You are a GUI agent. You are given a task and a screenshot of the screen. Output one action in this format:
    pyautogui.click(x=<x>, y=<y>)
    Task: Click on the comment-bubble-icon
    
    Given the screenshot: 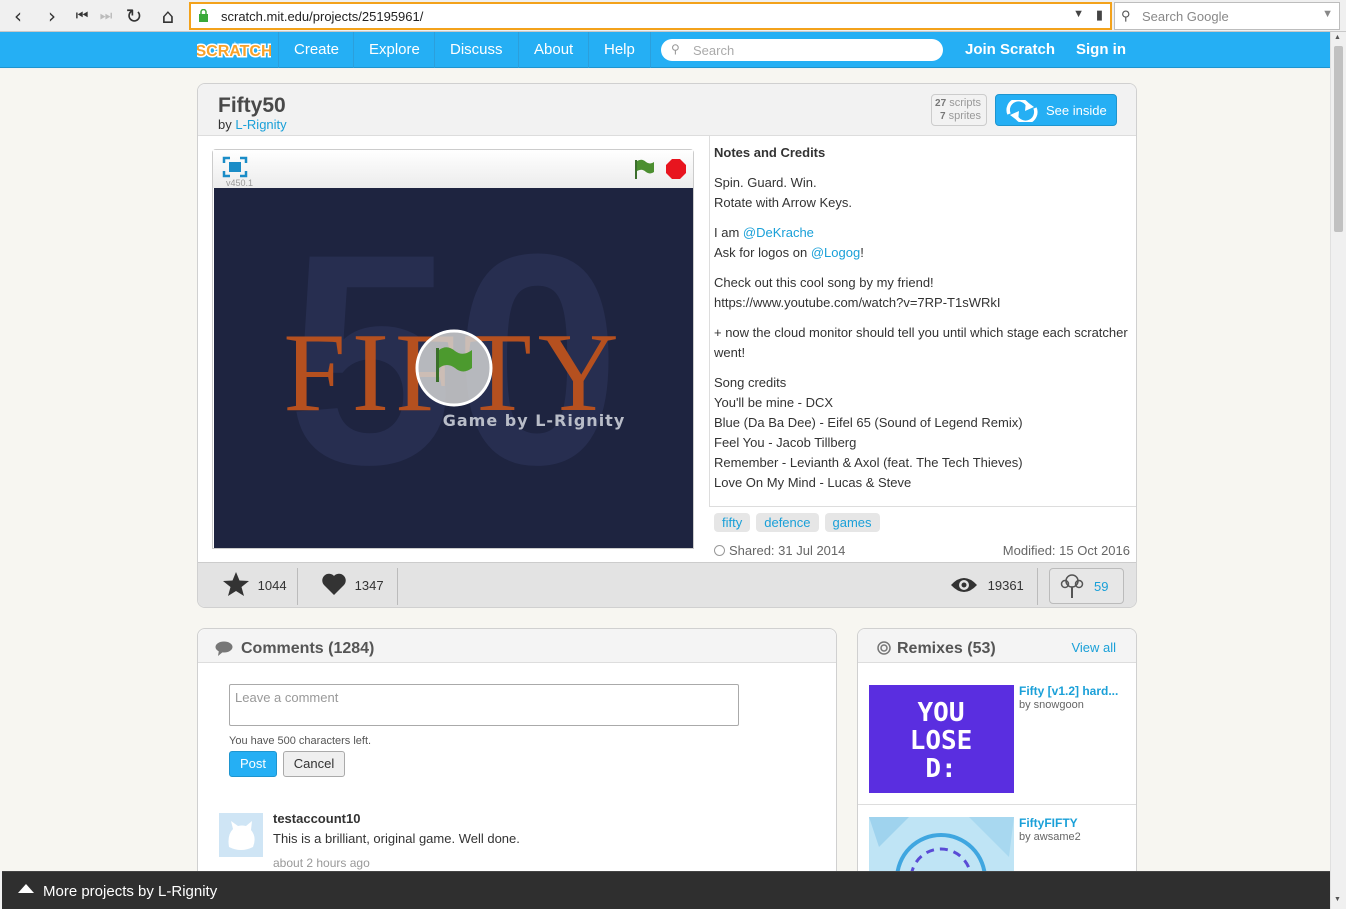 What is the action you would take?
    pyautogui.click(x=224, y=648)
    